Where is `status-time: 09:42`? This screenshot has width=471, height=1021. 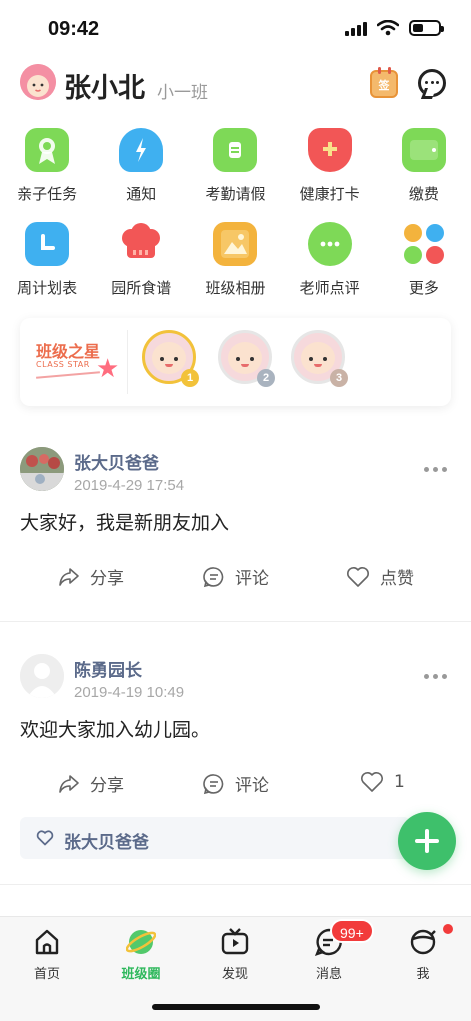
status-time: 09:42 is located at coordinates (74, 29).